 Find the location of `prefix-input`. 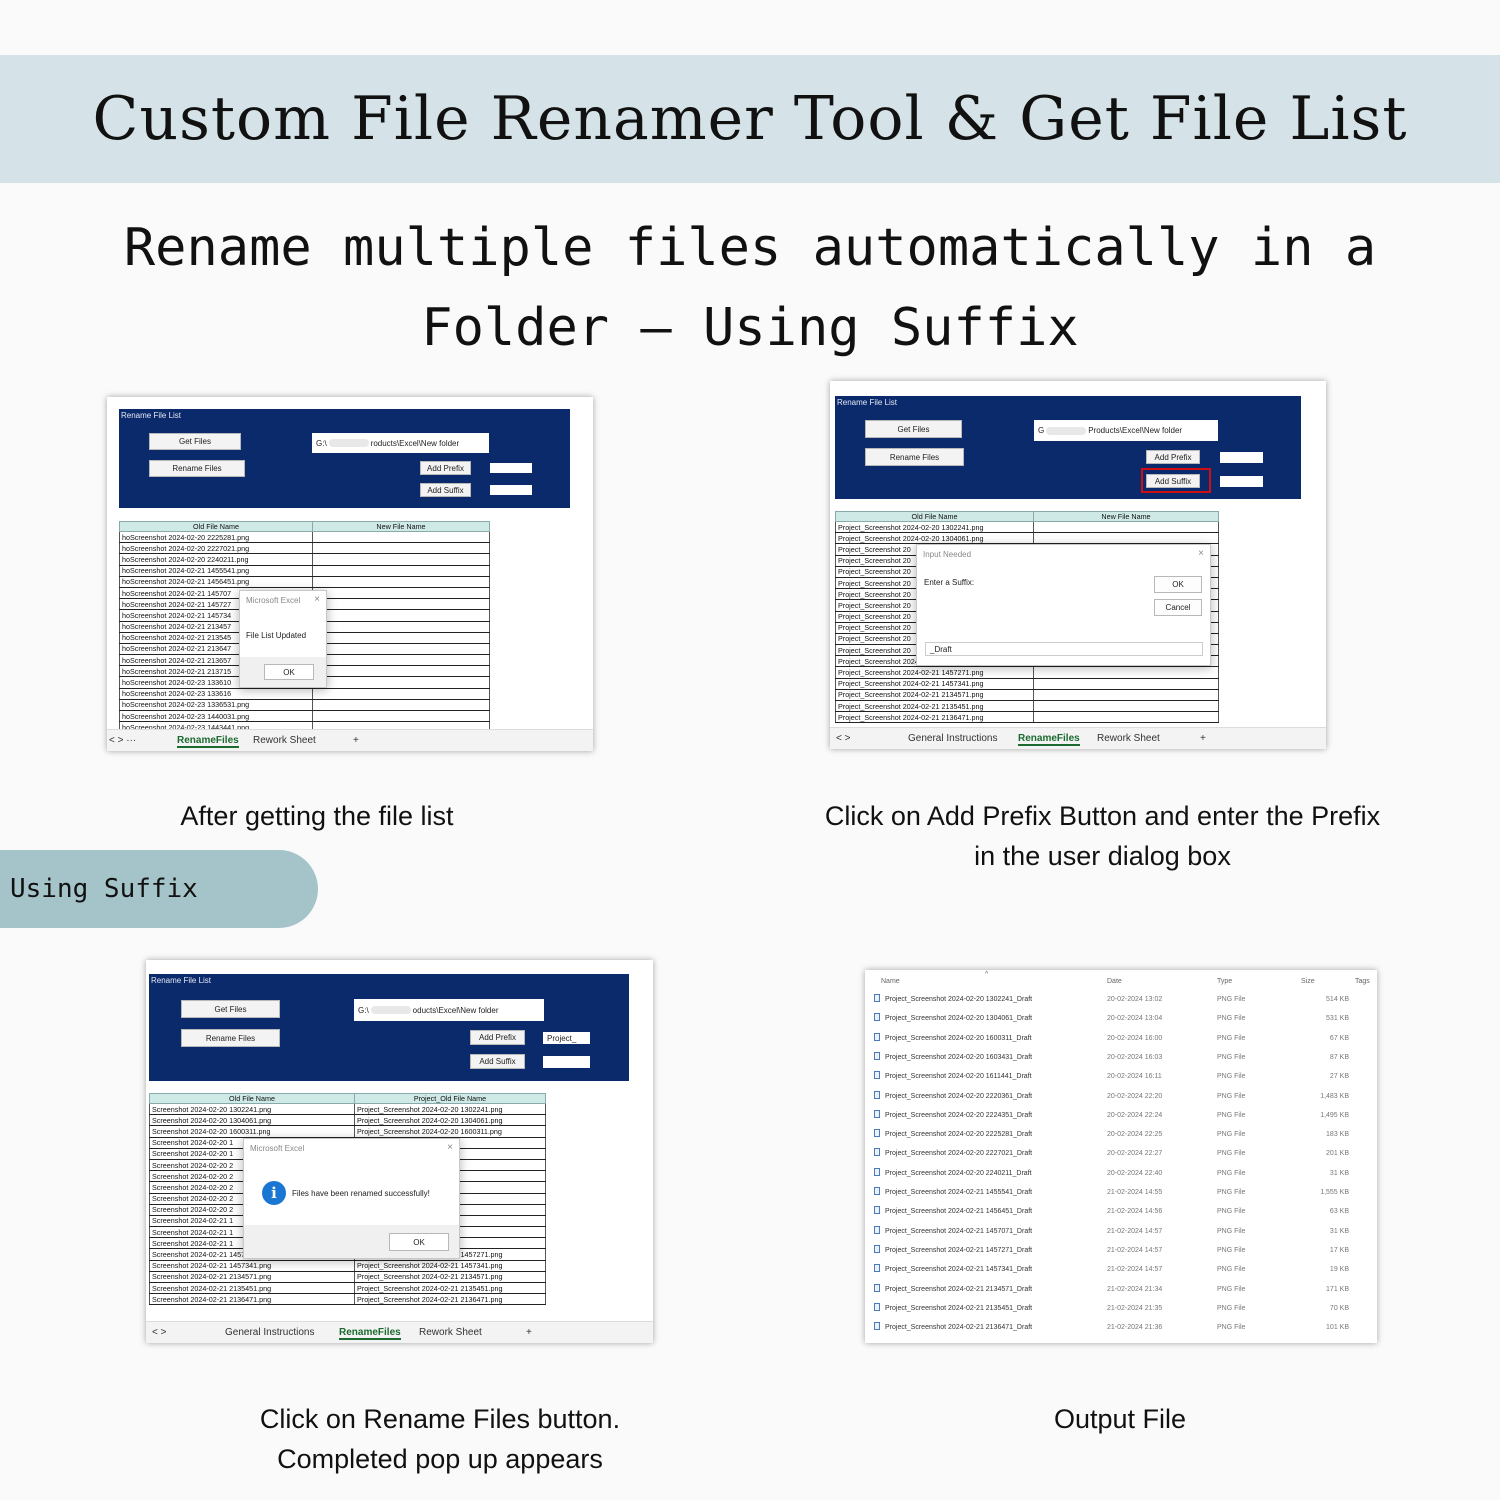

prefix-input is located at coordinates (511, 468).